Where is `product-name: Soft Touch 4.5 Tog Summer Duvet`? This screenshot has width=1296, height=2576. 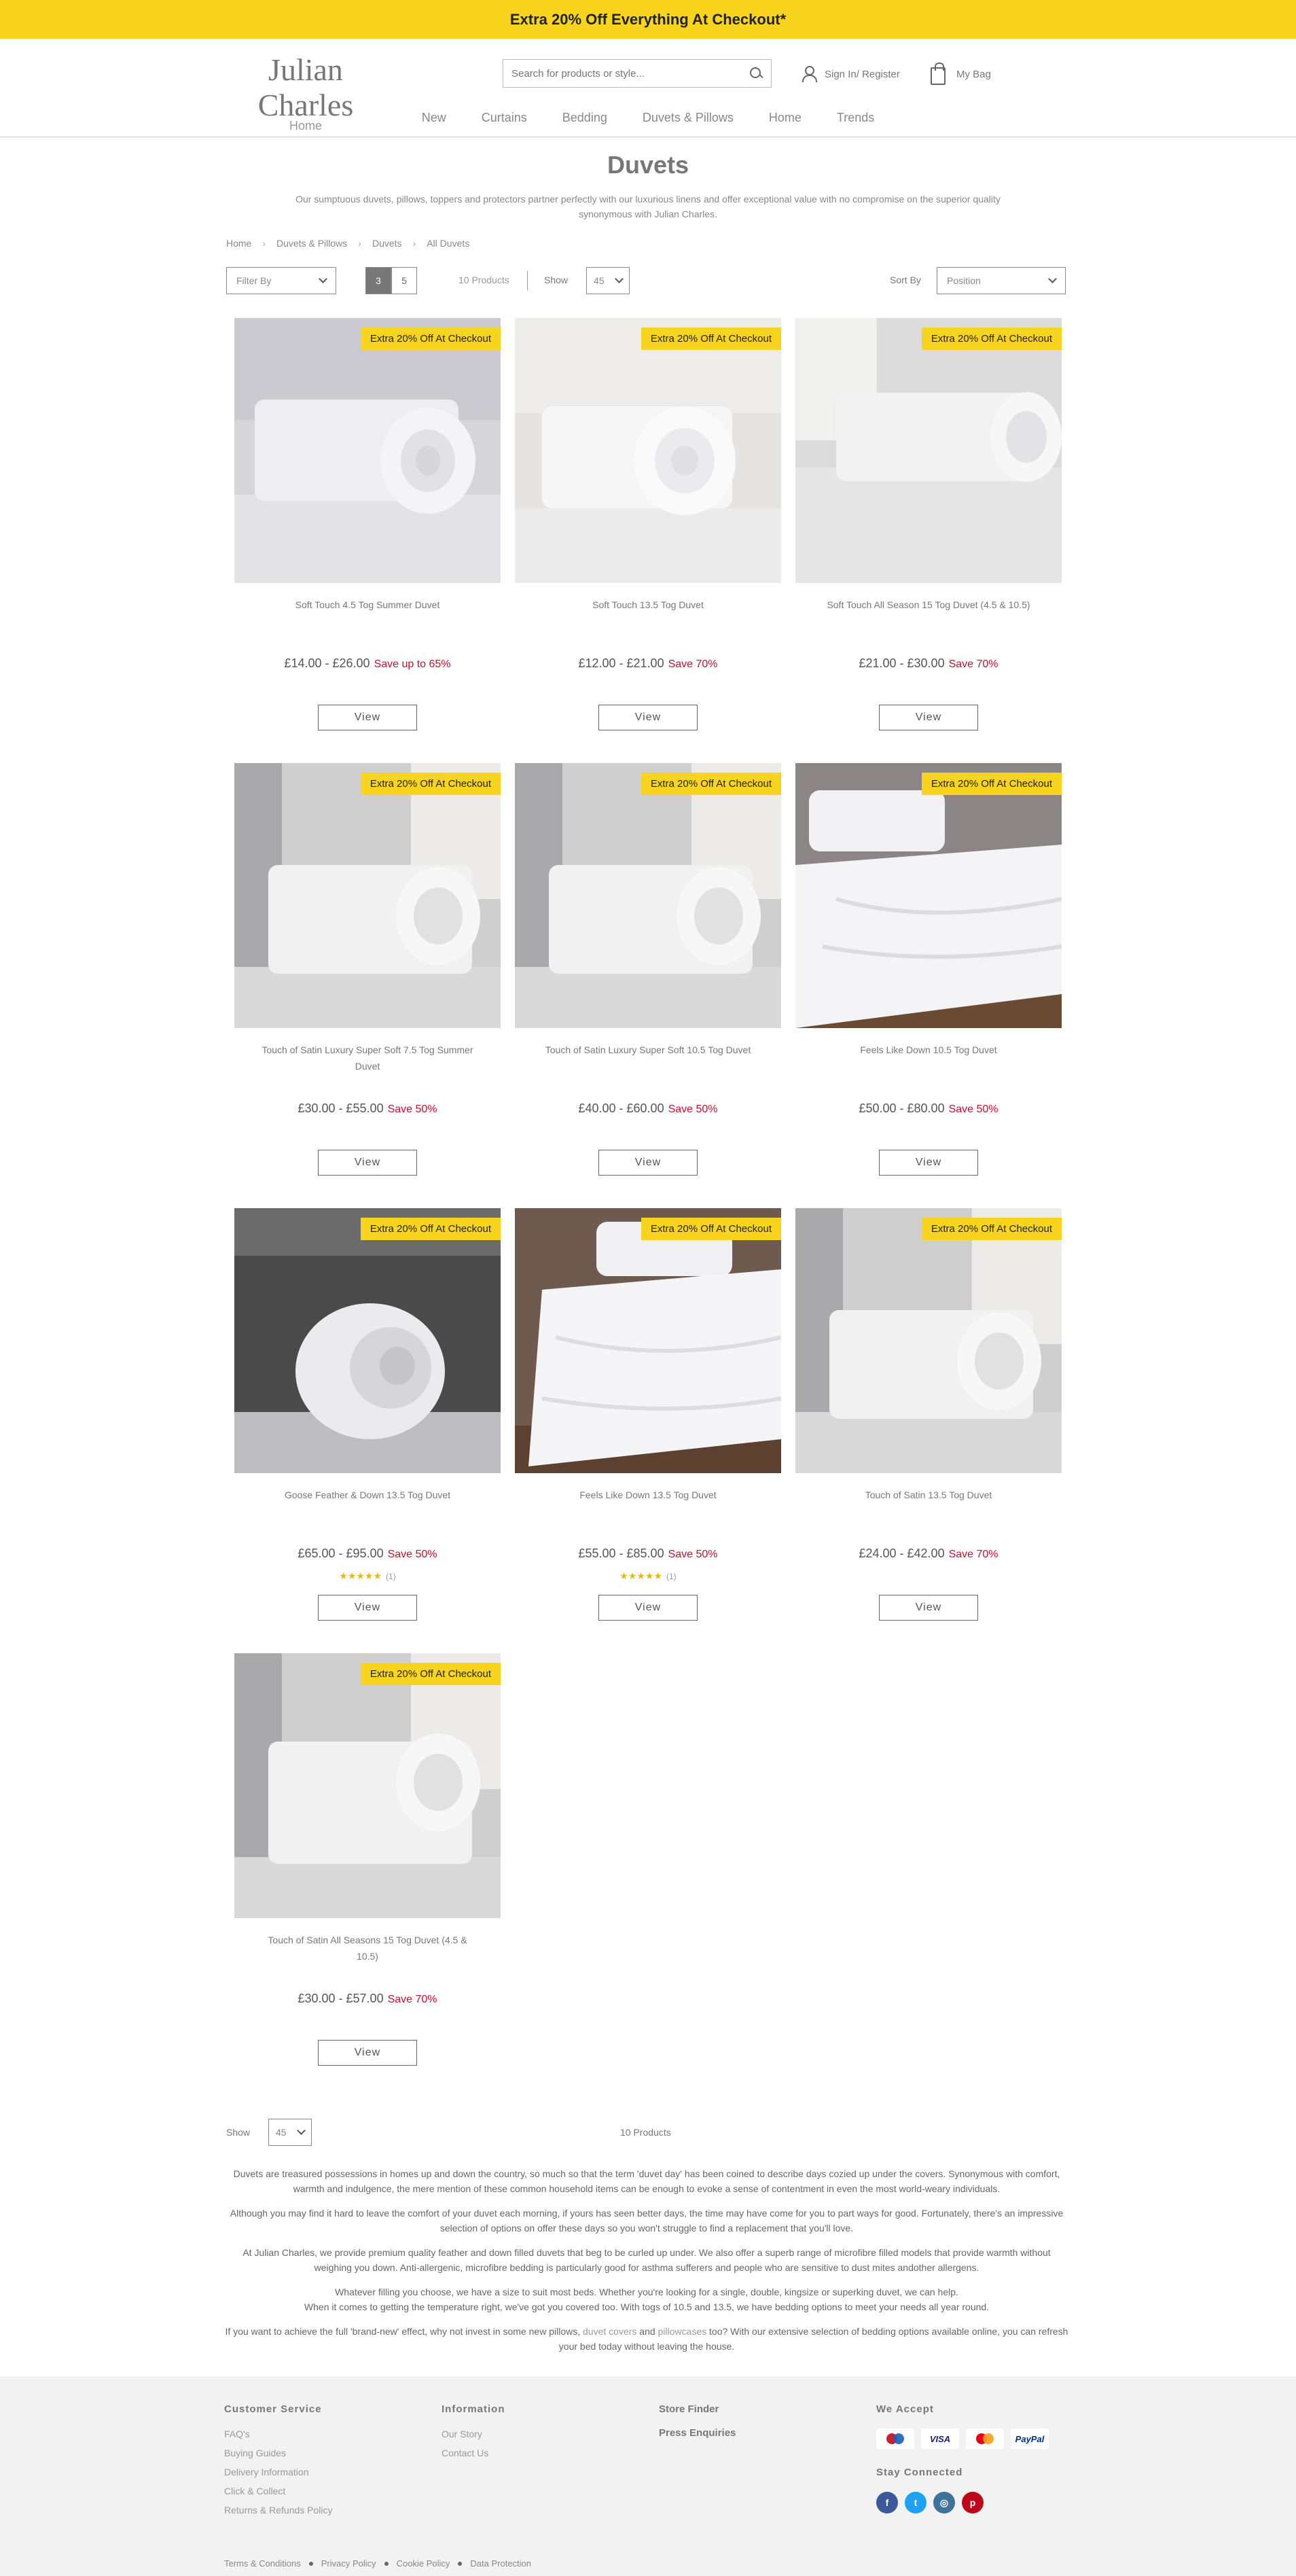
product-name: Soft Touch 4.5 Tog Summer Duvet is located at coordinates (368, 613).